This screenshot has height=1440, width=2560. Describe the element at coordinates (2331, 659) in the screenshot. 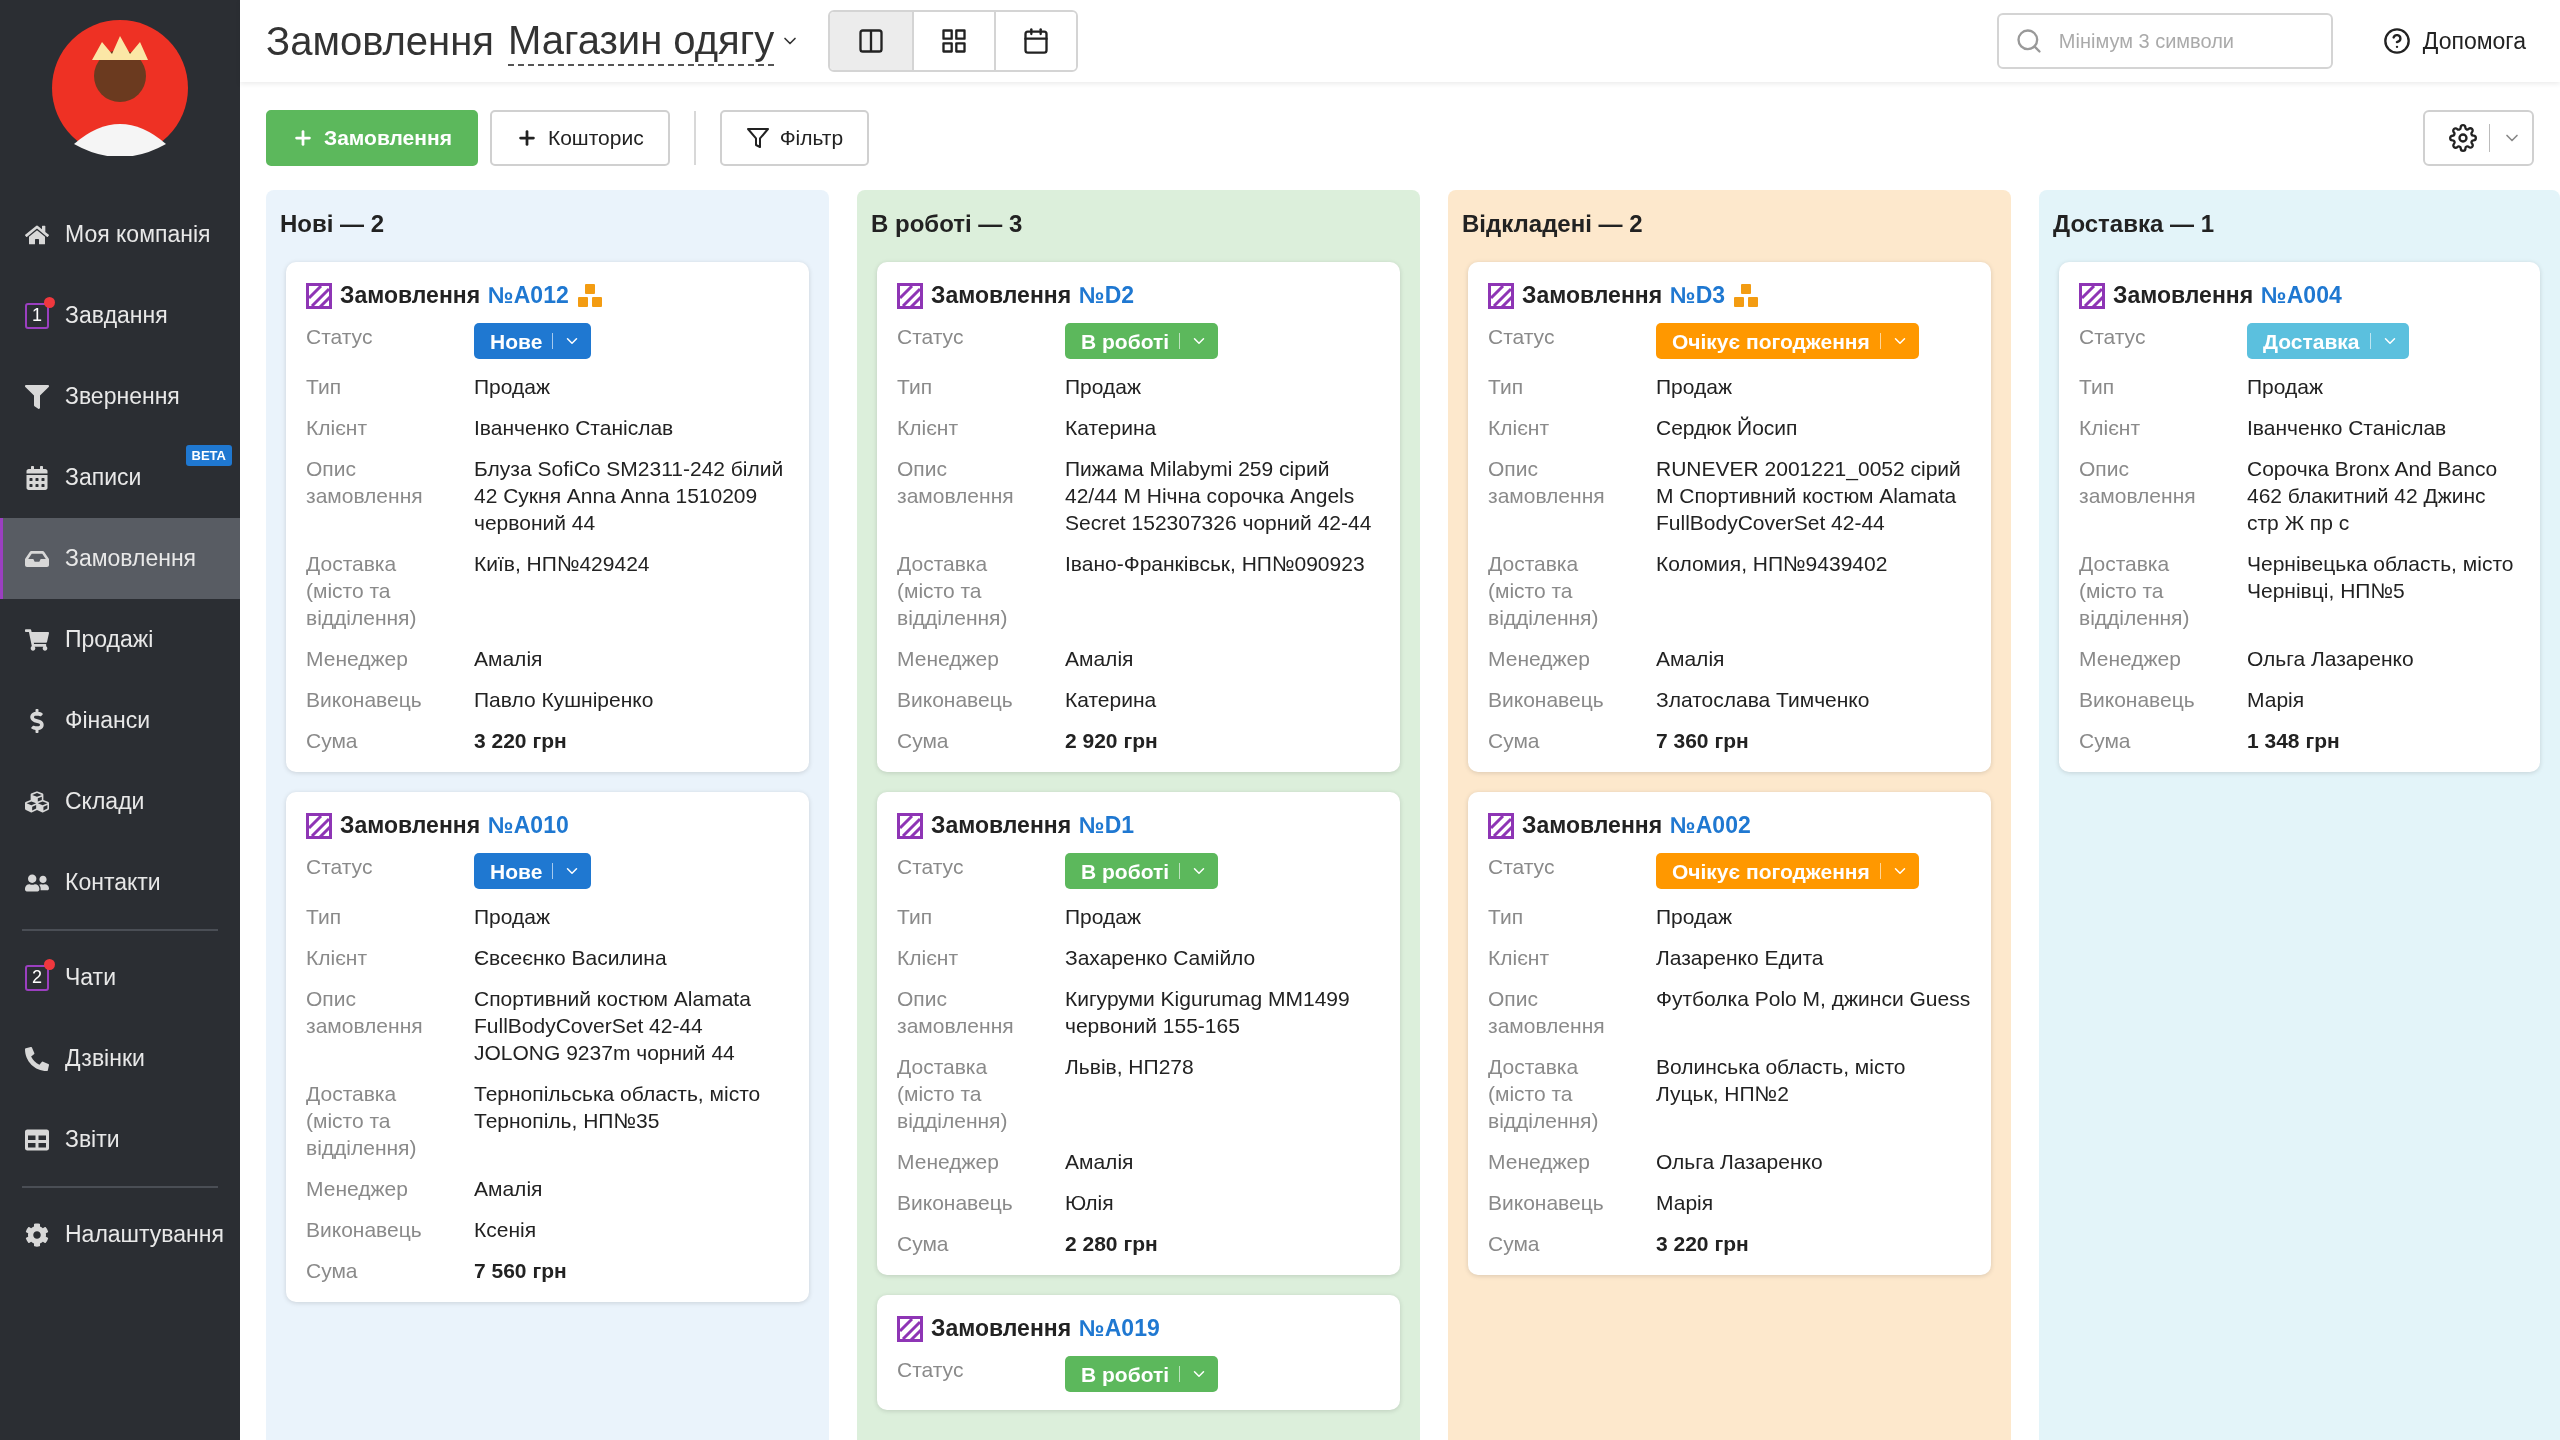

I see `field-value: Ольга Лазаренко` at that location.